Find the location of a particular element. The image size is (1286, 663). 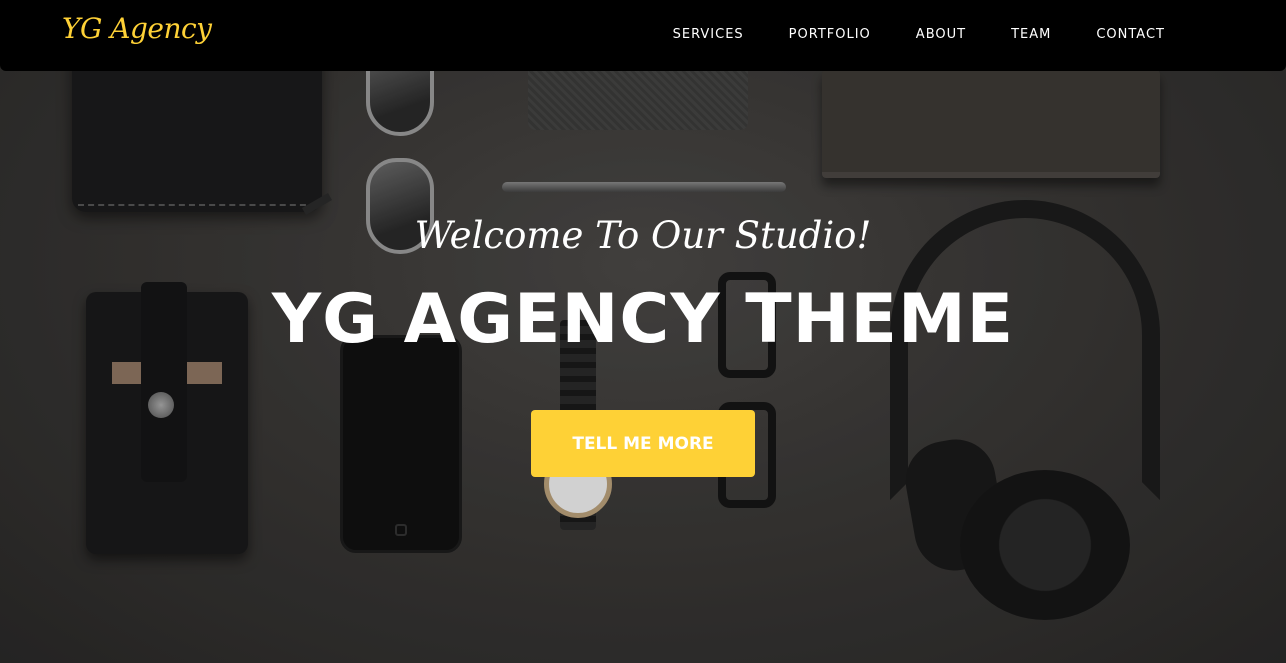

nav-link-services: SERVICES is located at coordinates (708, 34).